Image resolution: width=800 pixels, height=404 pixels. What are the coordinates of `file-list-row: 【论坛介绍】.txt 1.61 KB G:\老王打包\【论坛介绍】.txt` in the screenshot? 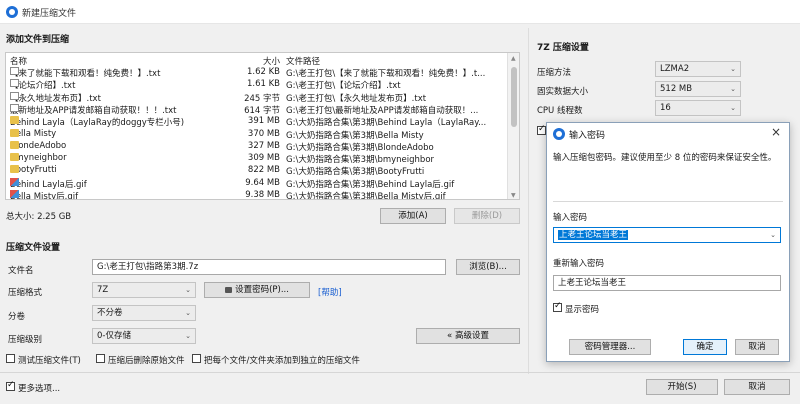 It's located at (256, 85).